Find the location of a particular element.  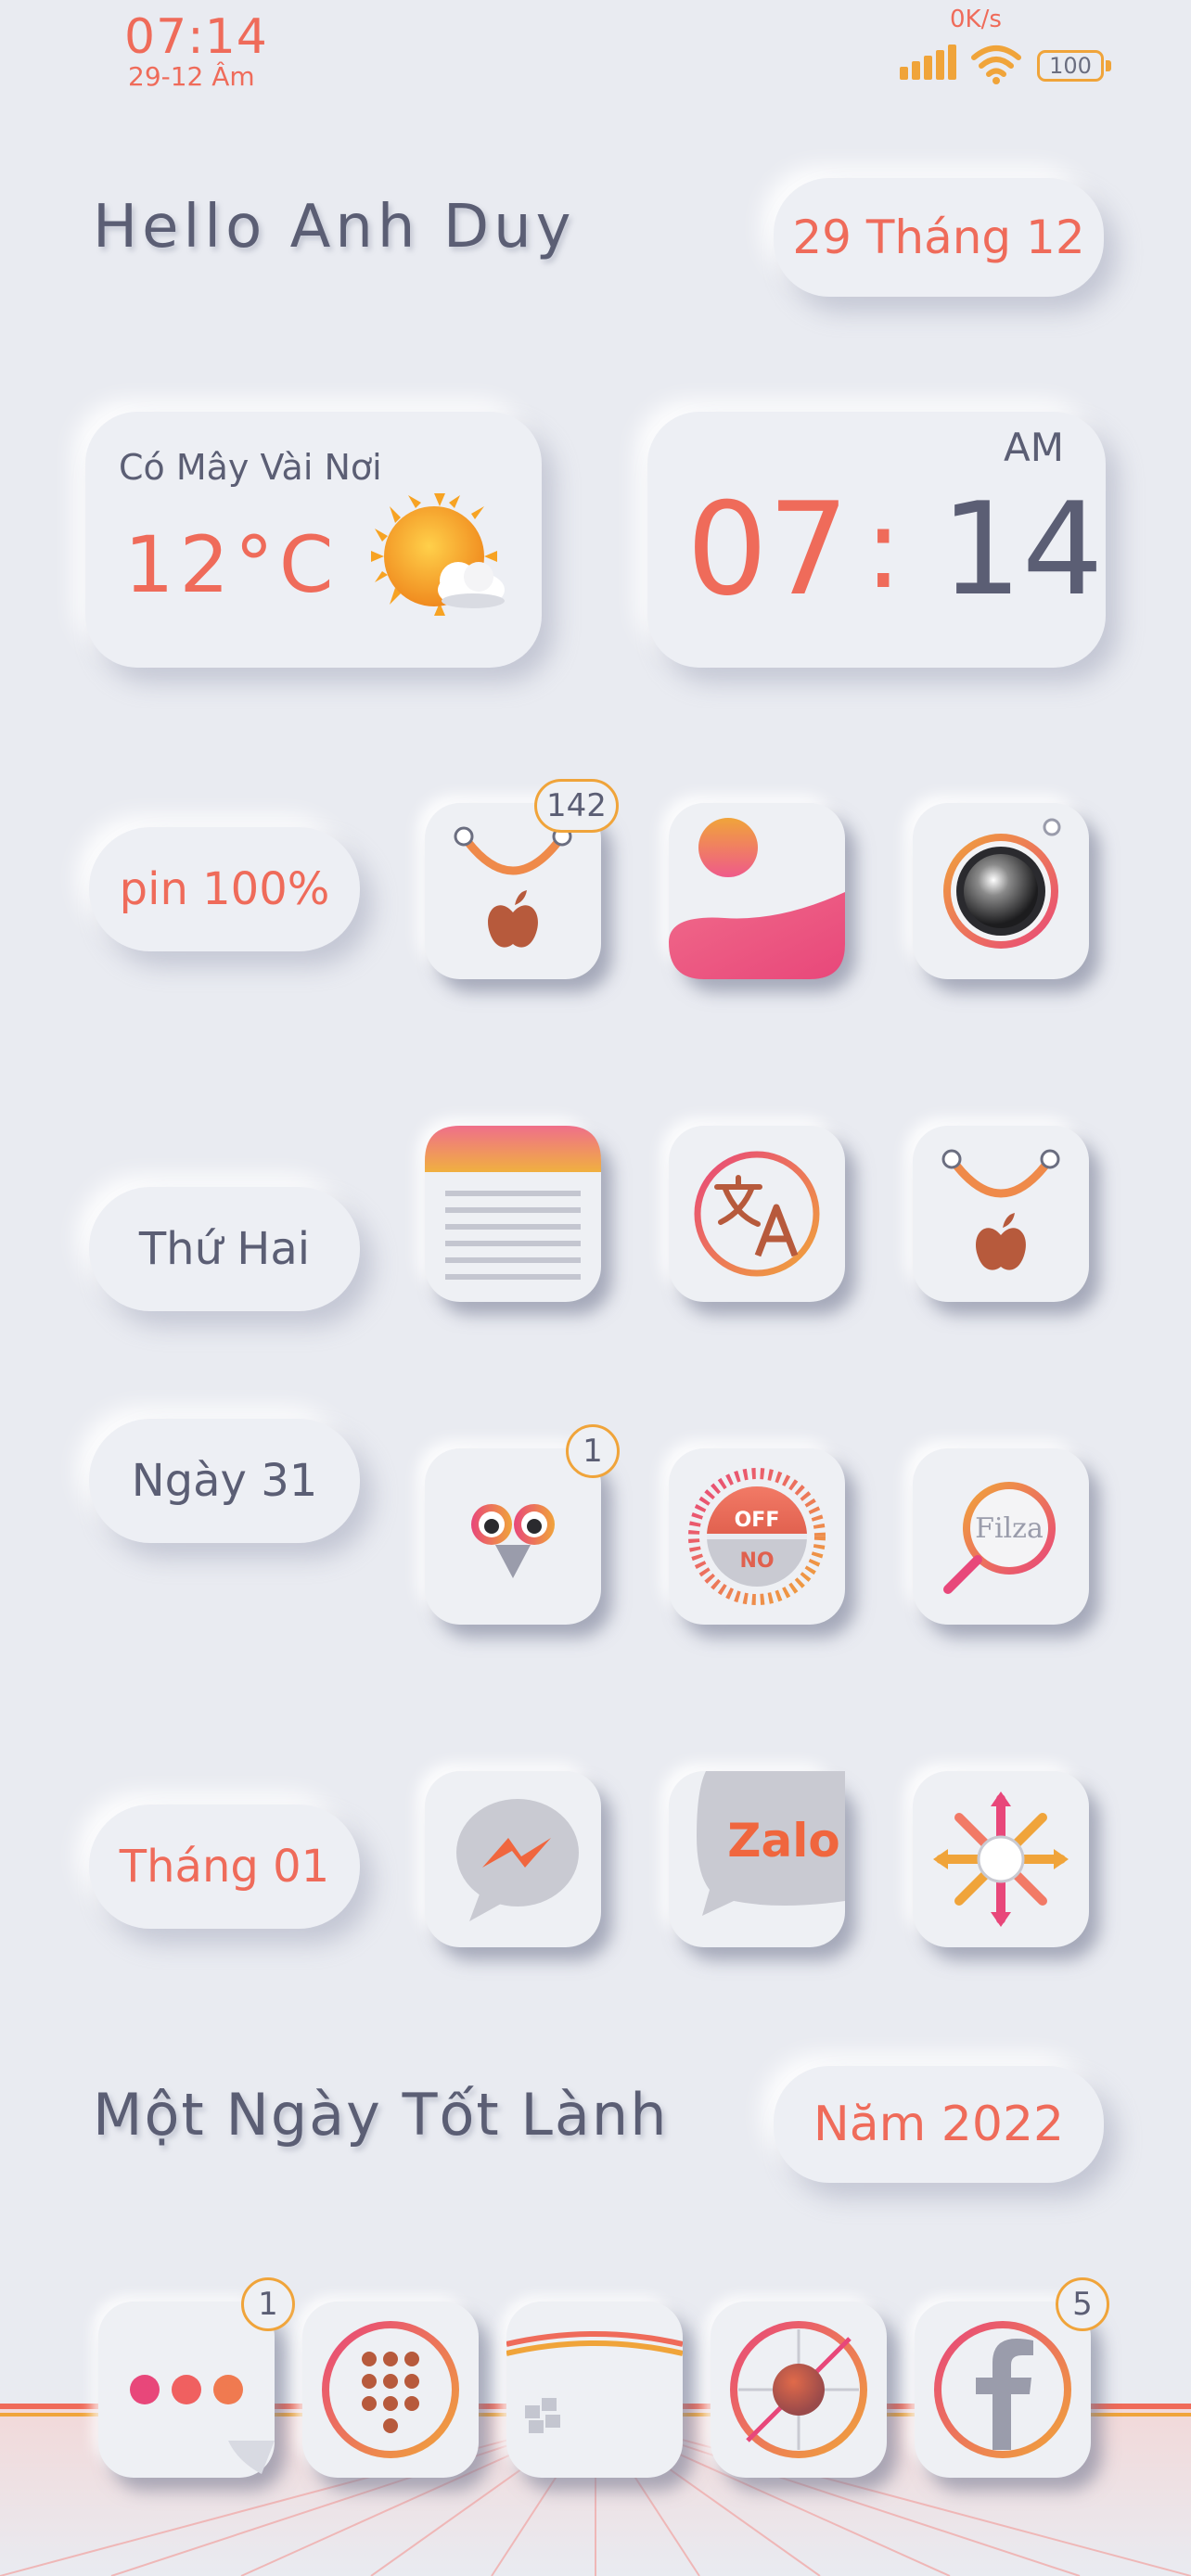

battery-pill: pin 100% is located at coordinates (224, 889).